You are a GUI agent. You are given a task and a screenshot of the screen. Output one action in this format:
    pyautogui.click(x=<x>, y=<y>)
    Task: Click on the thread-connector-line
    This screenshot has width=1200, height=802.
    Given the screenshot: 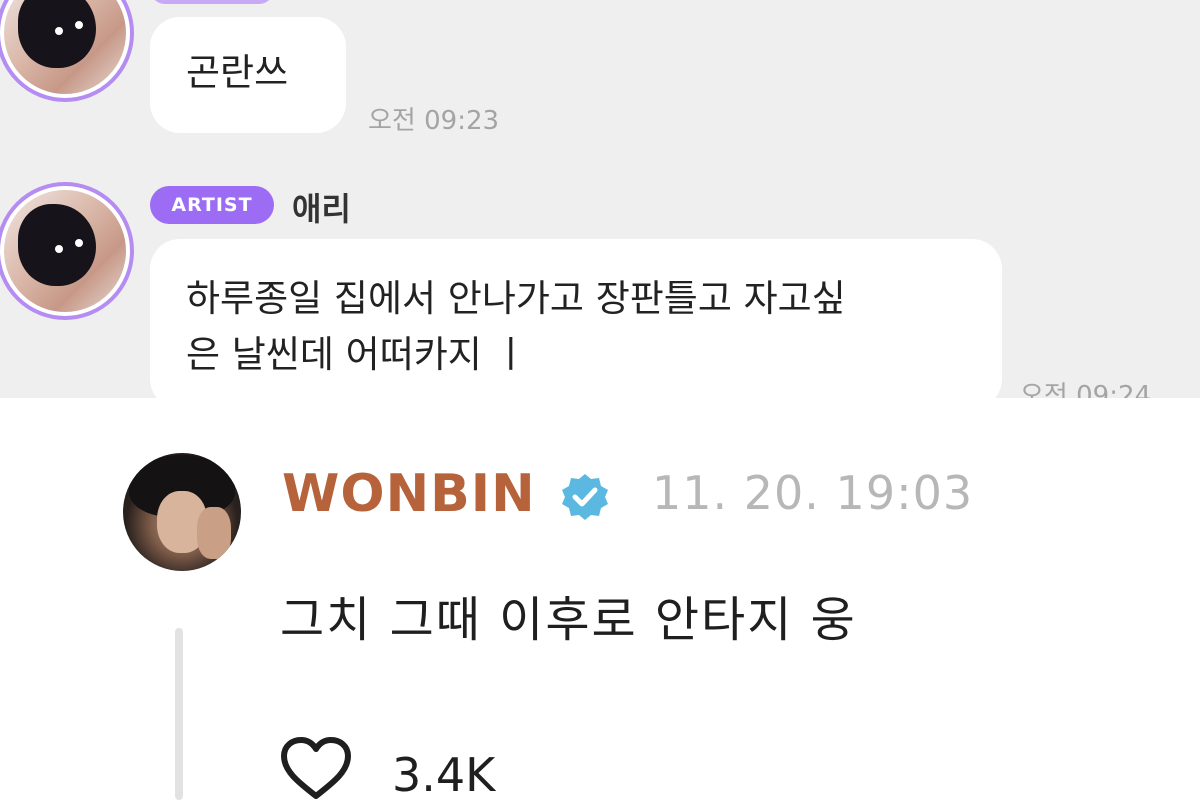 What is the action you would take?
    pyautogui.click(x=179, y=714)
    